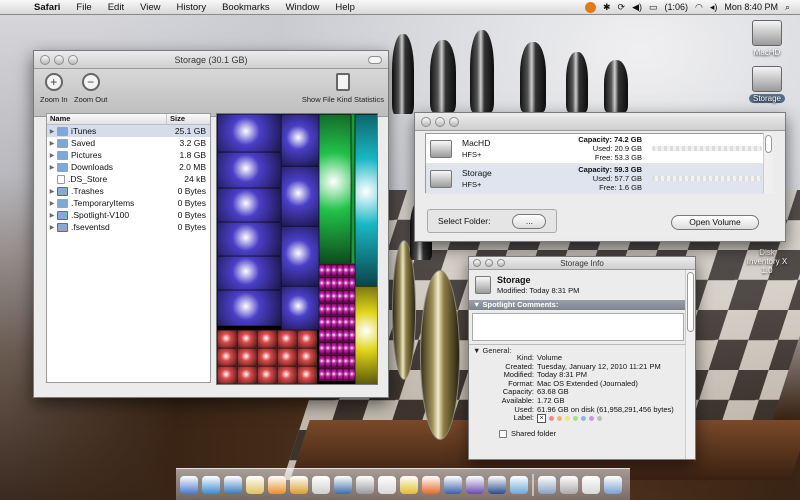 The width and height of the screenshot is (800, 500). What do you see at coordinates (541, 419) in the screenshot?
I see `label-none-button: ×` at bounding box center [541, 419].